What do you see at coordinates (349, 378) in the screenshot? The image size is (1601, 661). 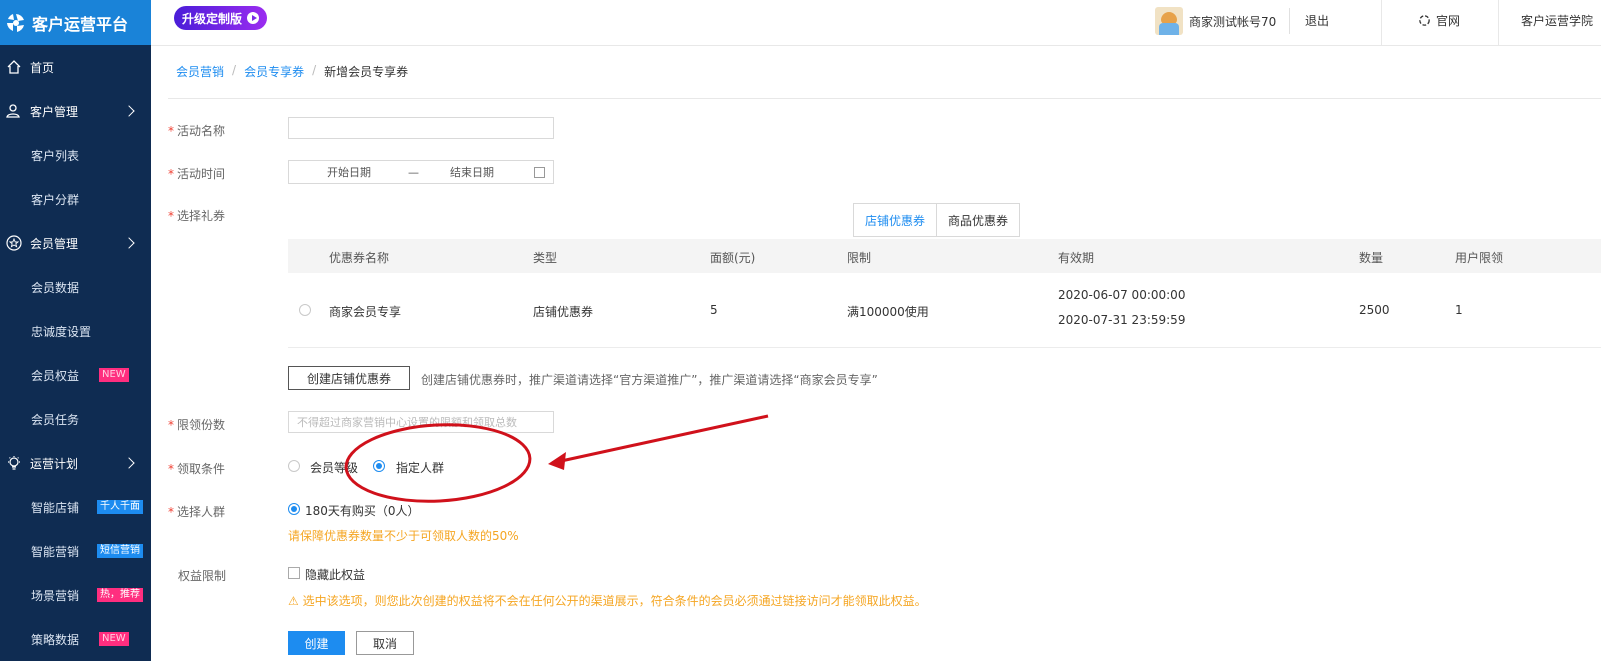 I see `create-store-coupon-button: 创建店铺优惠券` at bounding box center [349, 378].